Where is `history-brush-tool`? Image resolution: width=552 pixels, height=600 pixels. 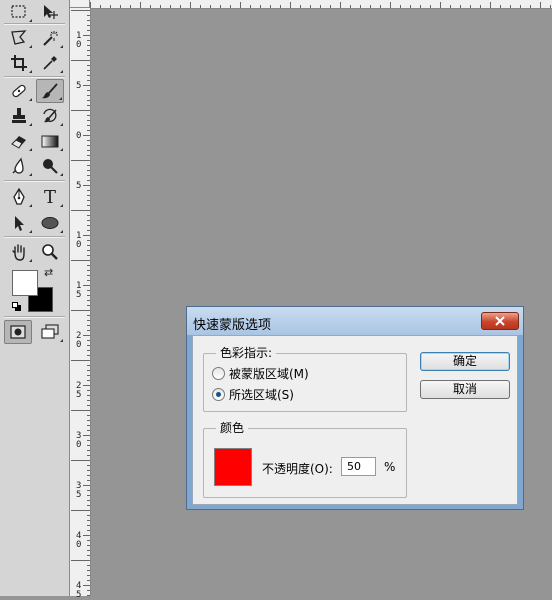
history-brush-tool is located at coordinates (50, 116).